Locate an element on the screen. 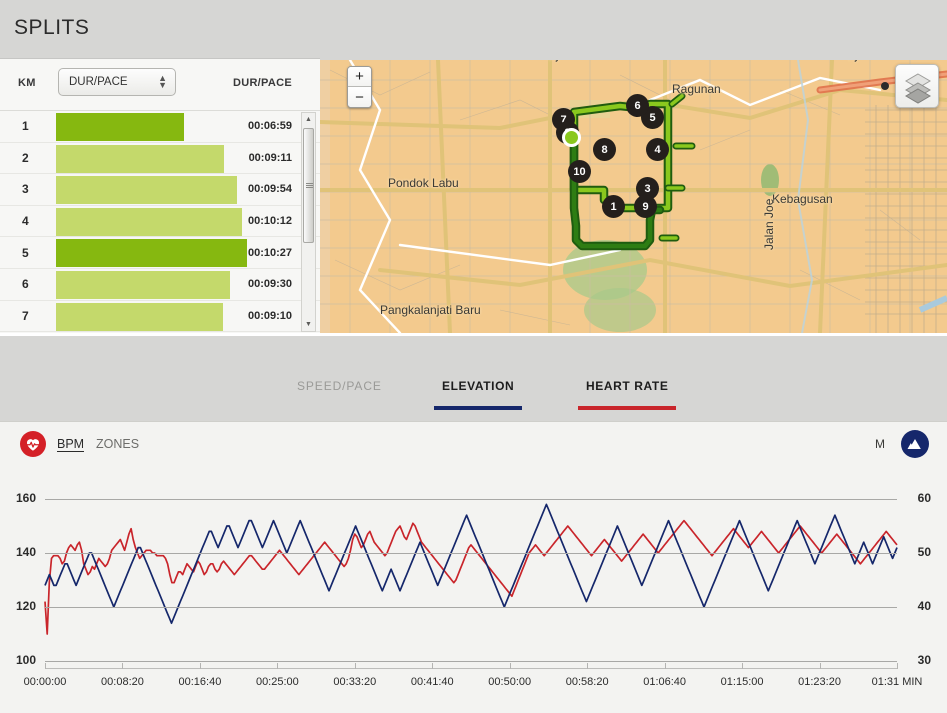 This screenshot has width=947, height=713. tab-elevation: ELEVATION is located at coordinates (478, 394).